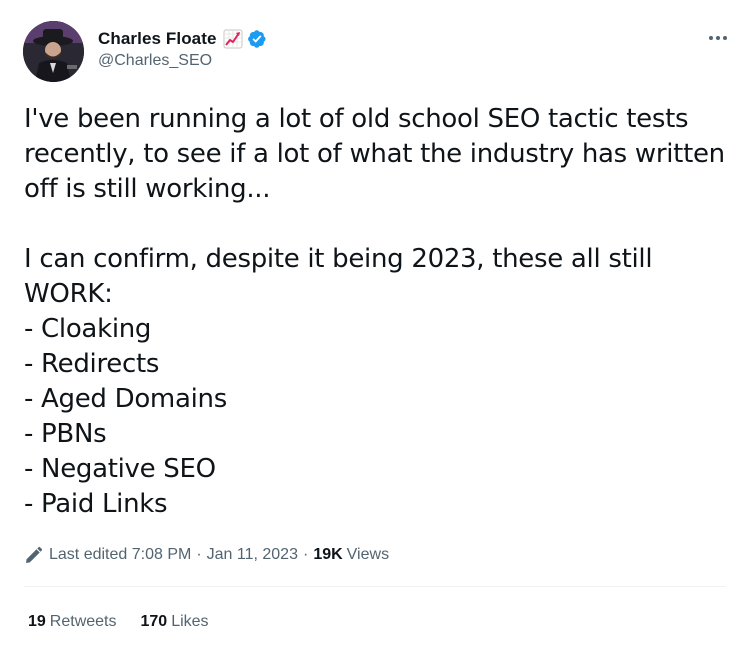  Describe the element at coordinates (88, 329) in the screenshot. I see `tweet-list-item: - Cloaking` at that location.